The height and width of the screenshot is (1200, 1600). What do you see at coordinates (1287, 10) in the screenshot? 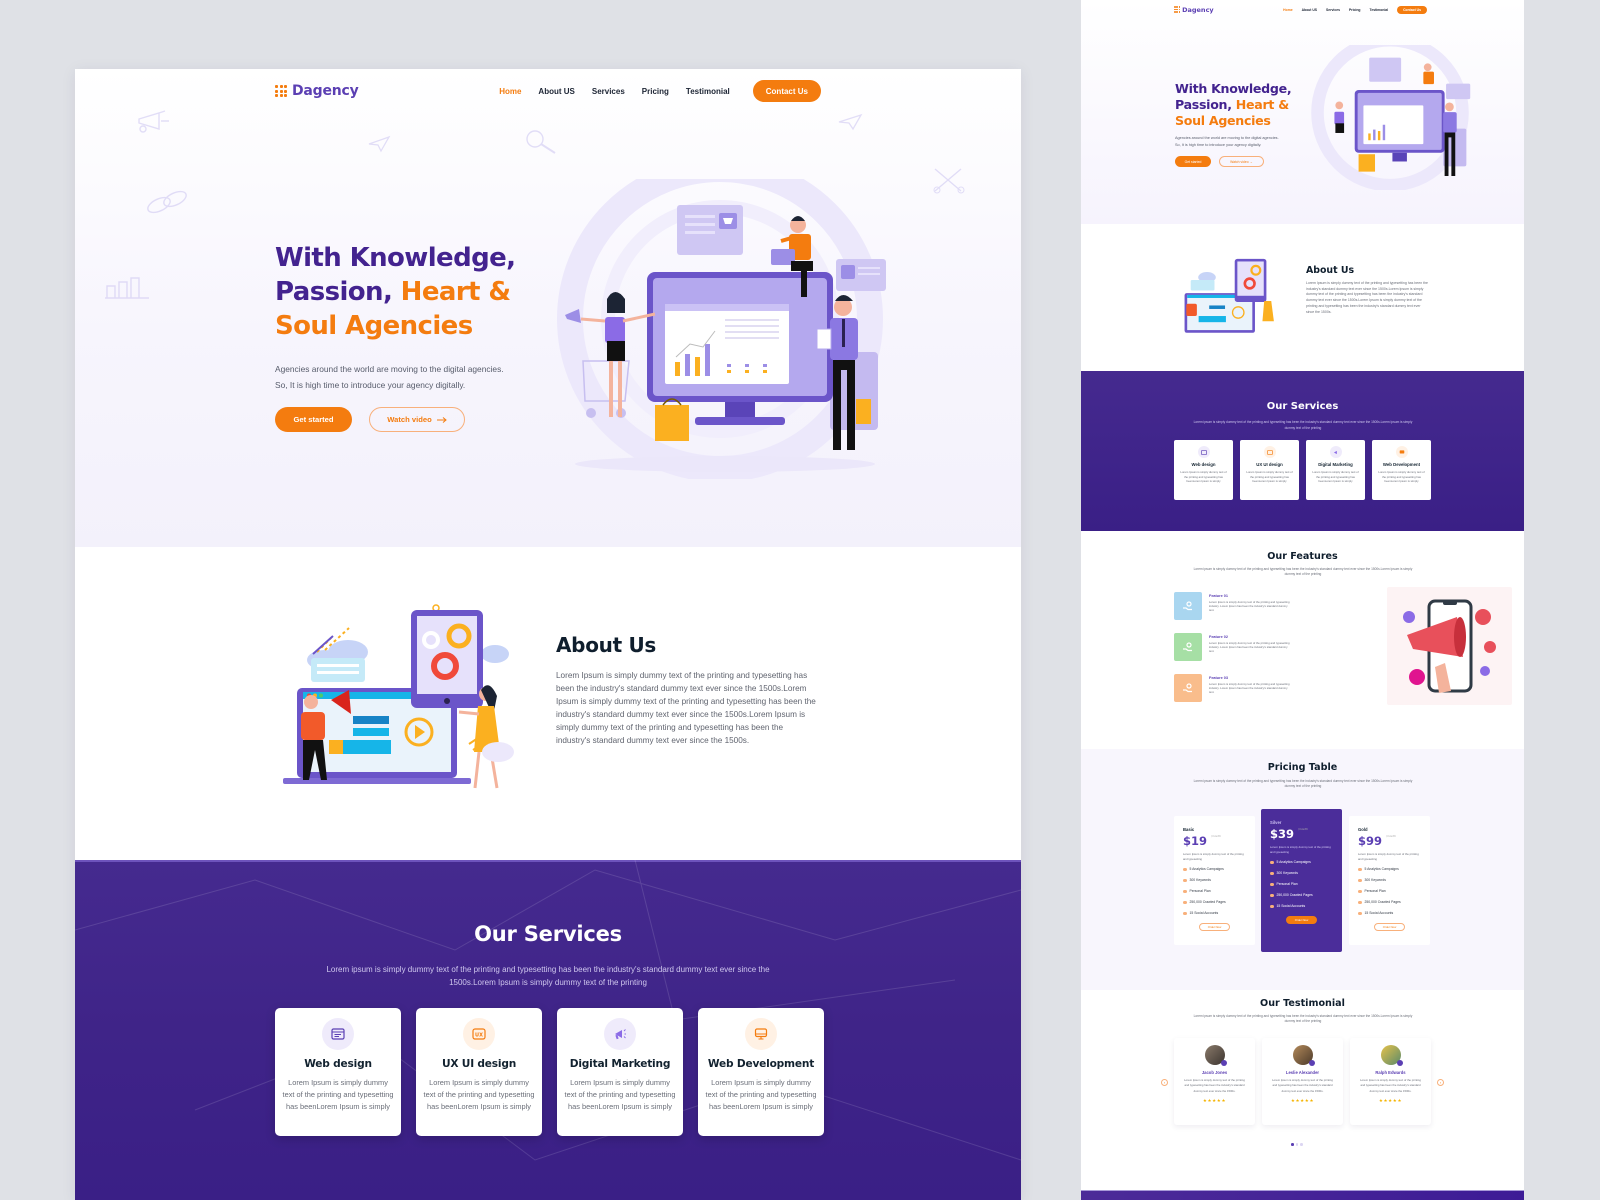
I see `mini-nav-item-home: Home` at bounding box center [1287, 10].